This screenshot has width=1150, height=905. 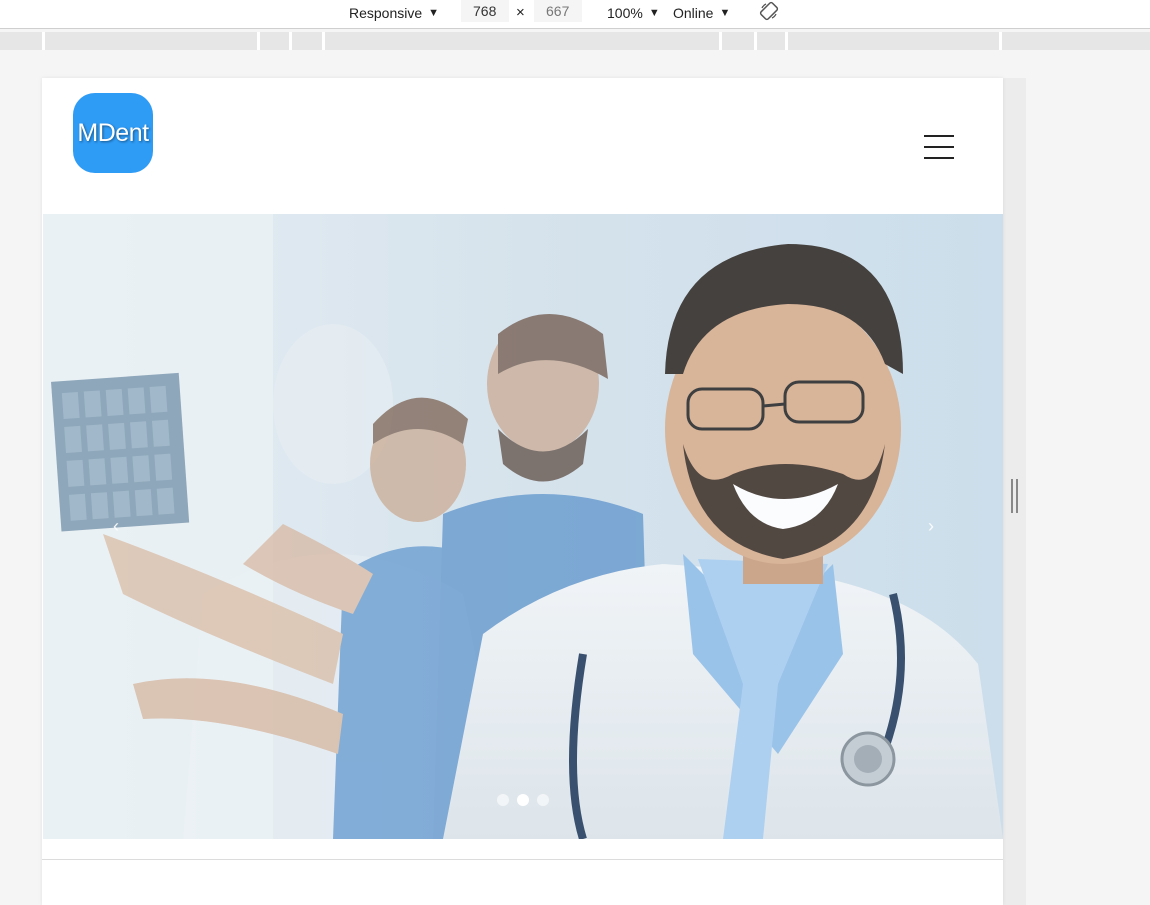 I want to click on section-divider, so click(x=522, y=859).